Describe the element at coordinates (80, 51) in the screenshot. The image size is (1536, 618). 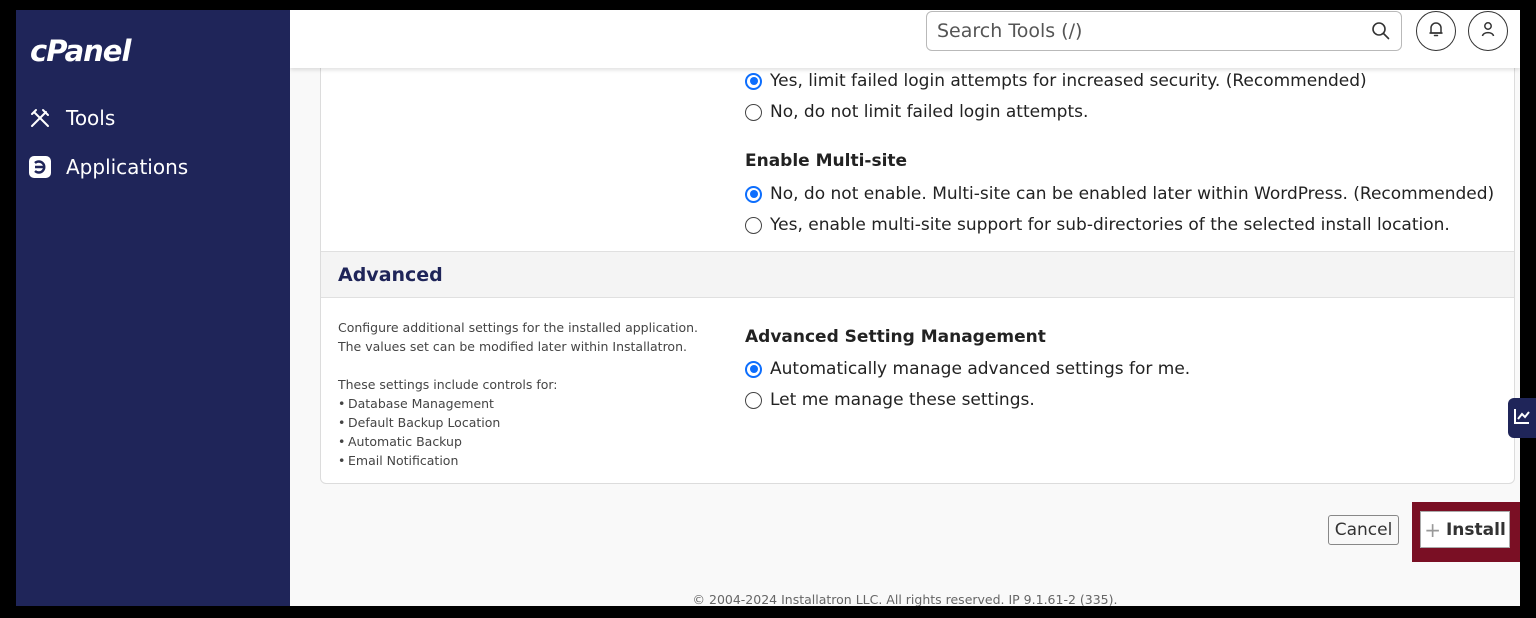
I see `cpanel-logo: cPanel` at that location.